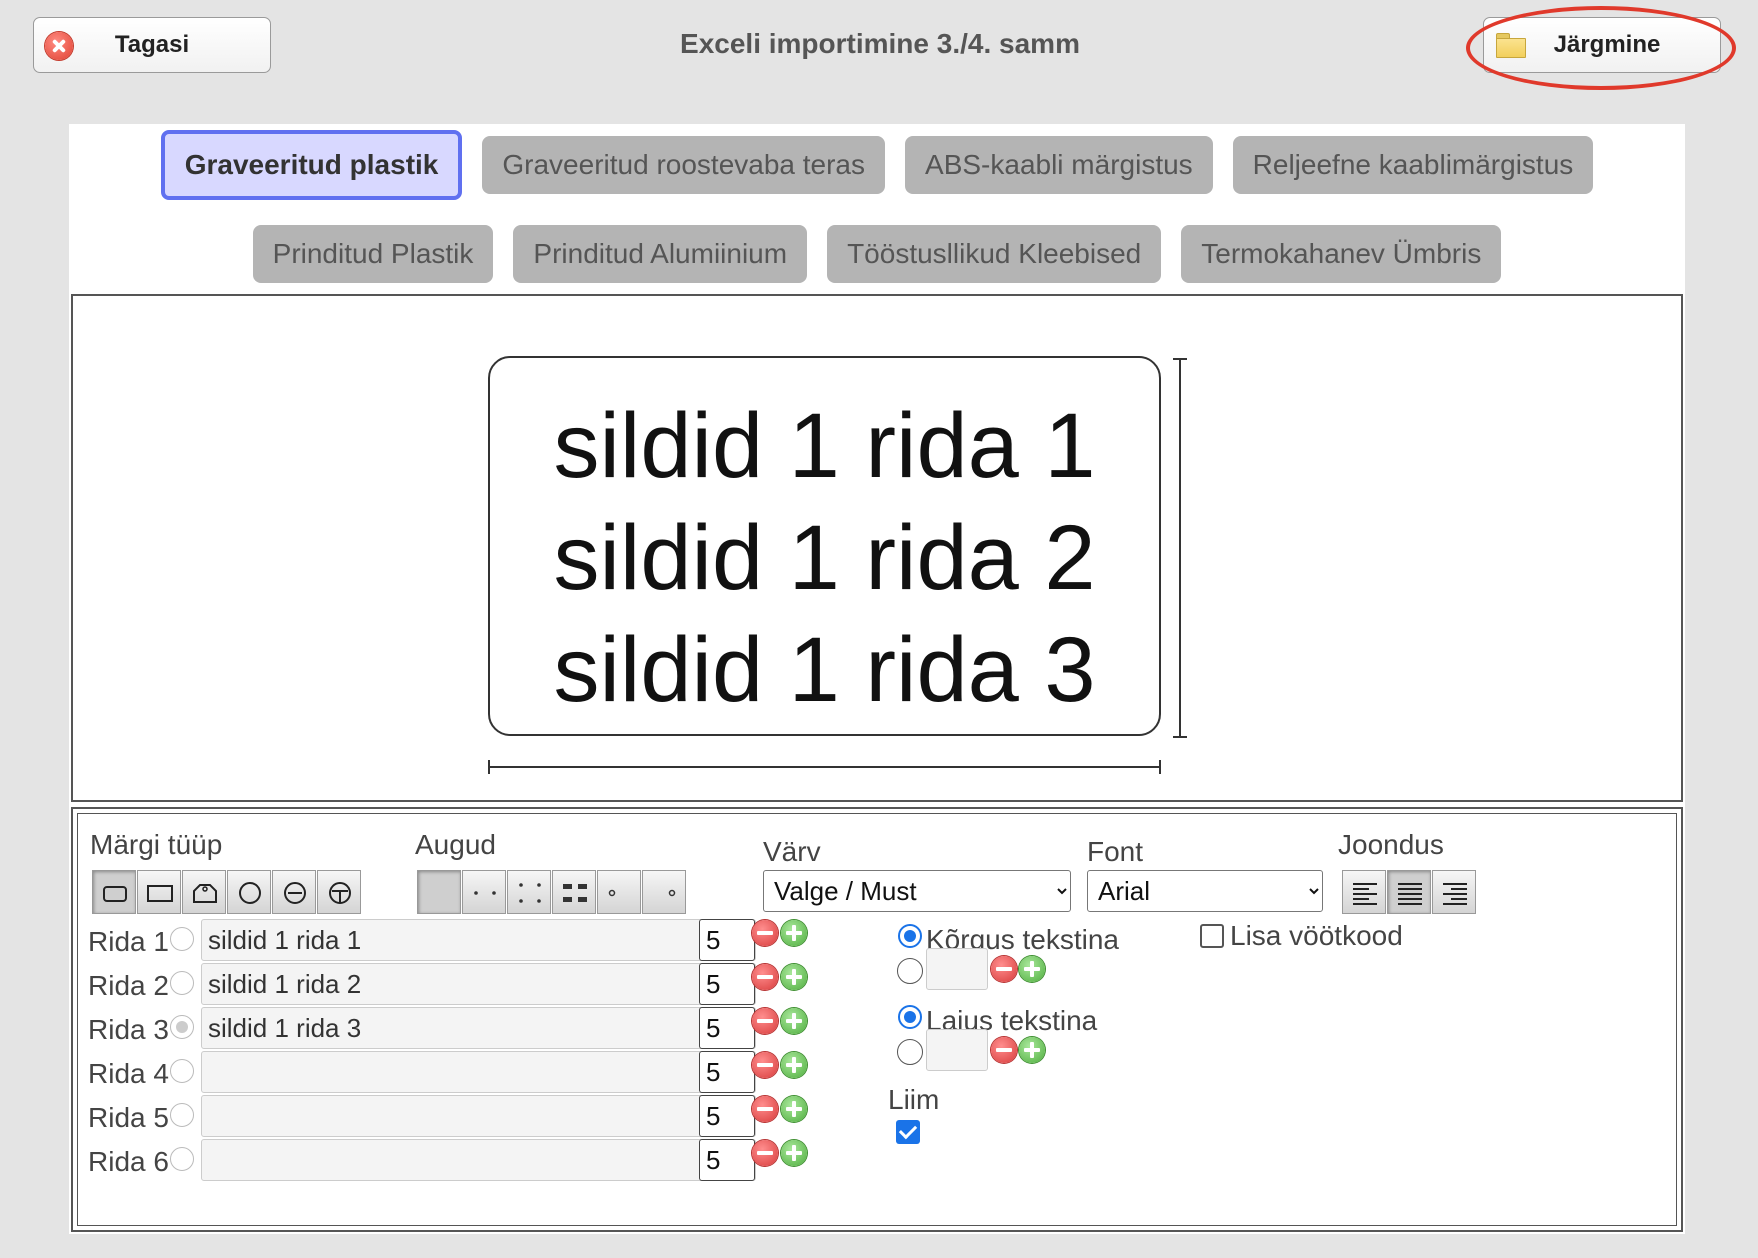 The width and height of the screenshot is (1758, 1258). I want to click on row-label: Rida 5, so click(128, 1117).